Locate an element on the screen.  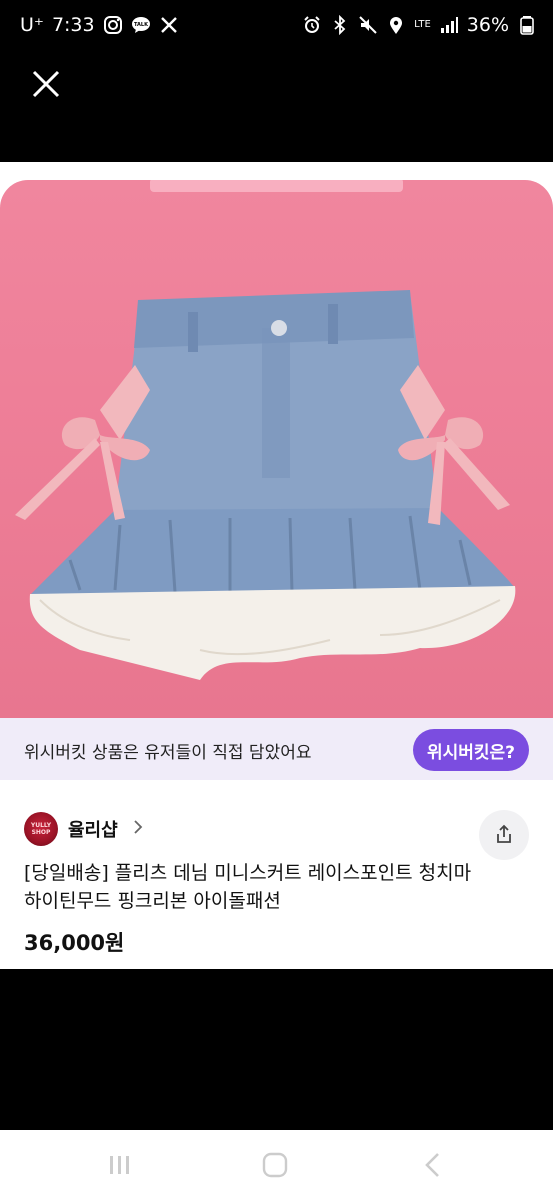
recent-apps-button is located at coordinates (120, 1165).